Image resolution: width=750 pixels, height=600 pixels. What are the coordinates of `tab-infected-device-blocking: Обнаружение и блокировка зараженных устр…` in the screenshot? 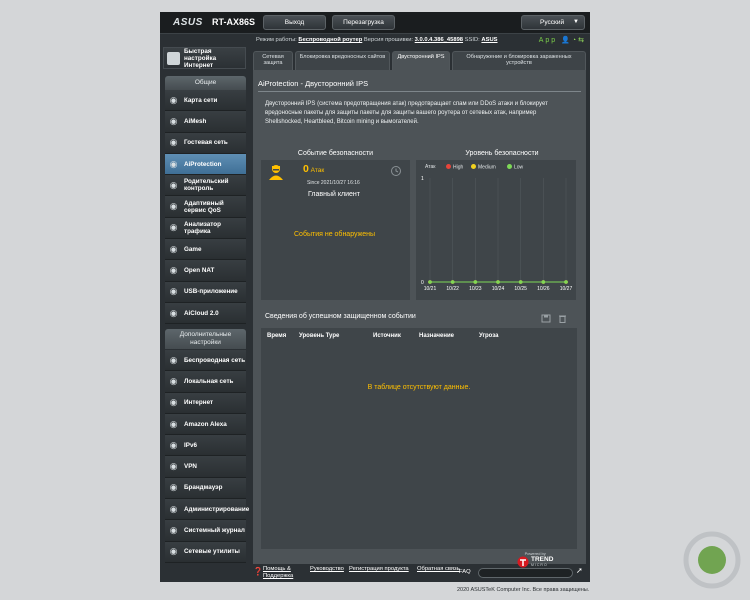 It's located at (519, 60).